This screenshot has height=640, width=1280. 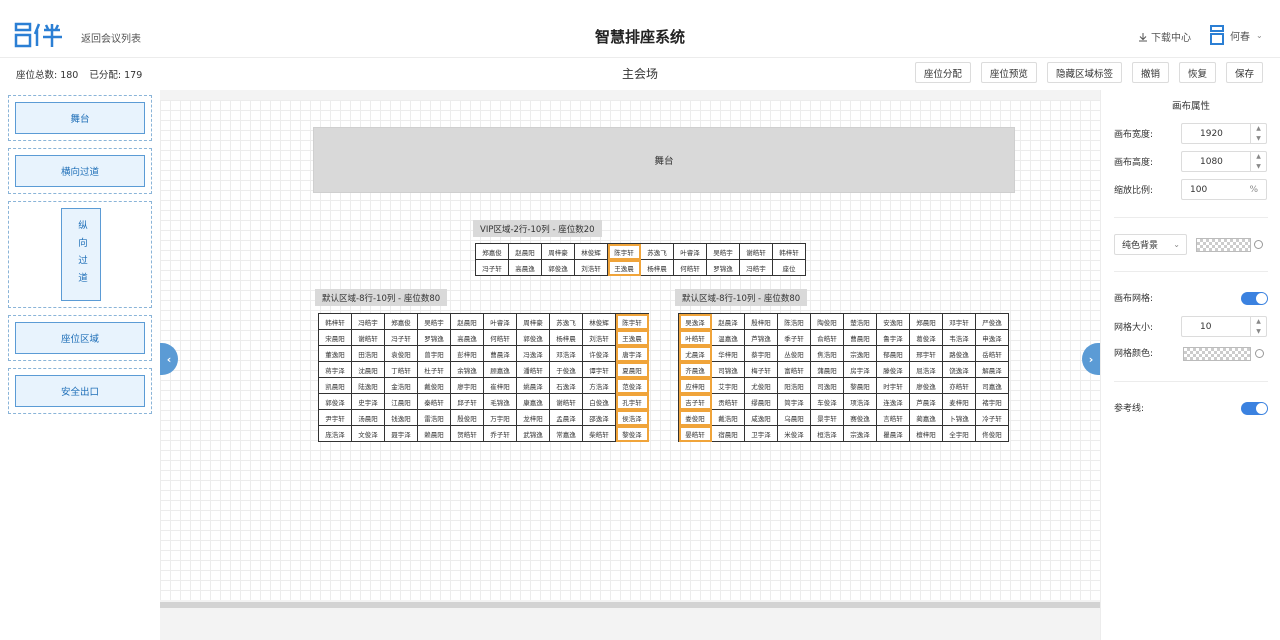 What do you see at coordinates (500, 418) in the screenshot?
I see `seat: 万宇阳` at bounding box center [500, 418].